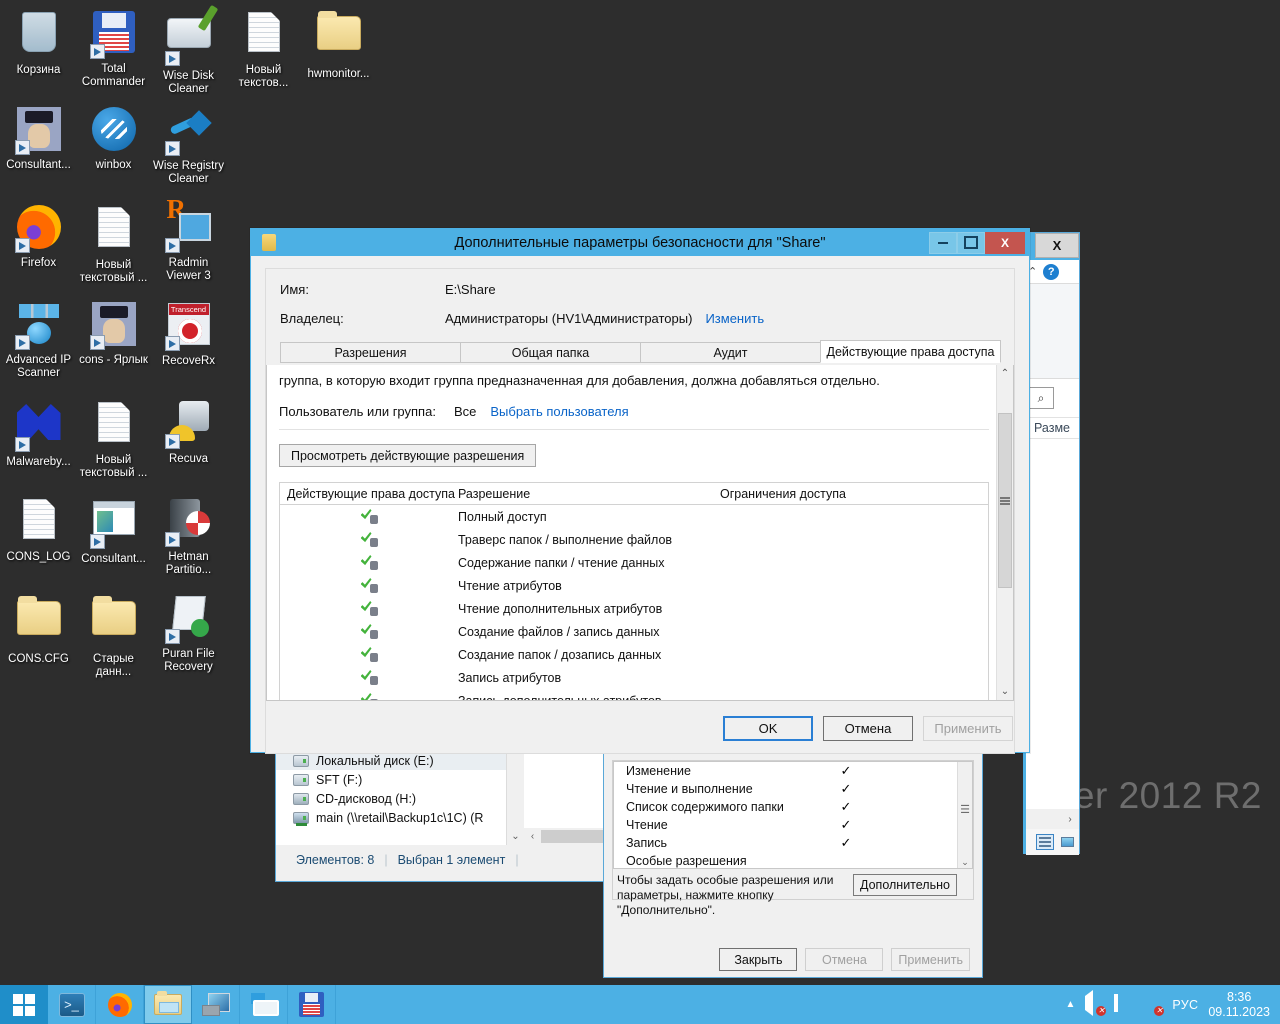  Describe the element at coordinates (730, 352) in the screenshot. I see `tab-audit: Аудит` at that location.